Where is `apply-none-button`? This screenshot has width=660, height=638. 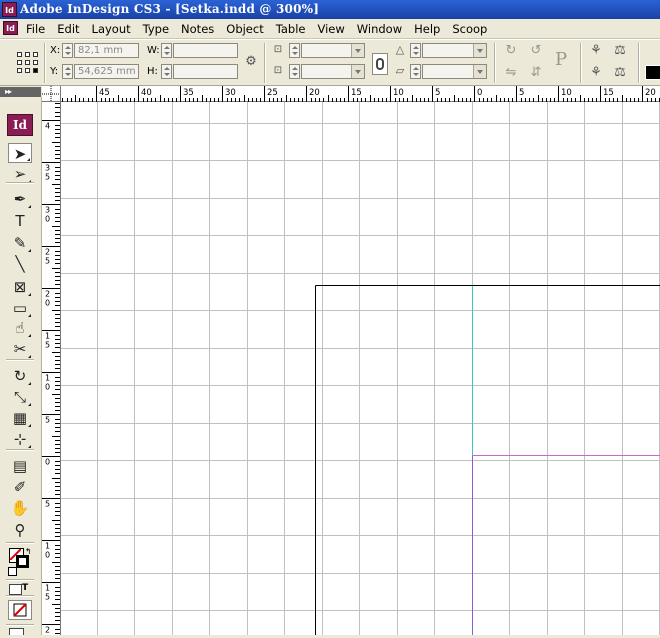
apply-none-button is located at coordinates (20, 610).